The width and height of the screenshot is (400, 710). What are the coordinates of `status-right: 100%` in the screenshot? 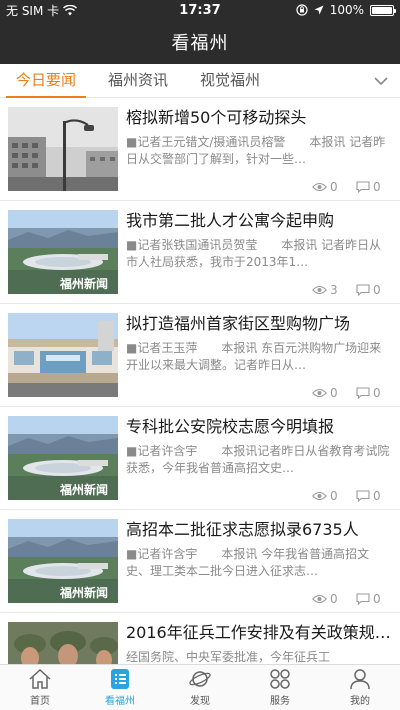 It's located at (320, 10).